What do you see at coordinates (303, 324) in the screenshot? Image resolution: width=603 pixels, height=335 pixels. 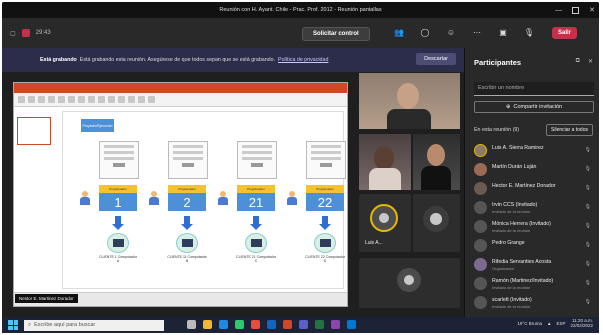 I see `teams-icon` at bounding box center [303, 324].